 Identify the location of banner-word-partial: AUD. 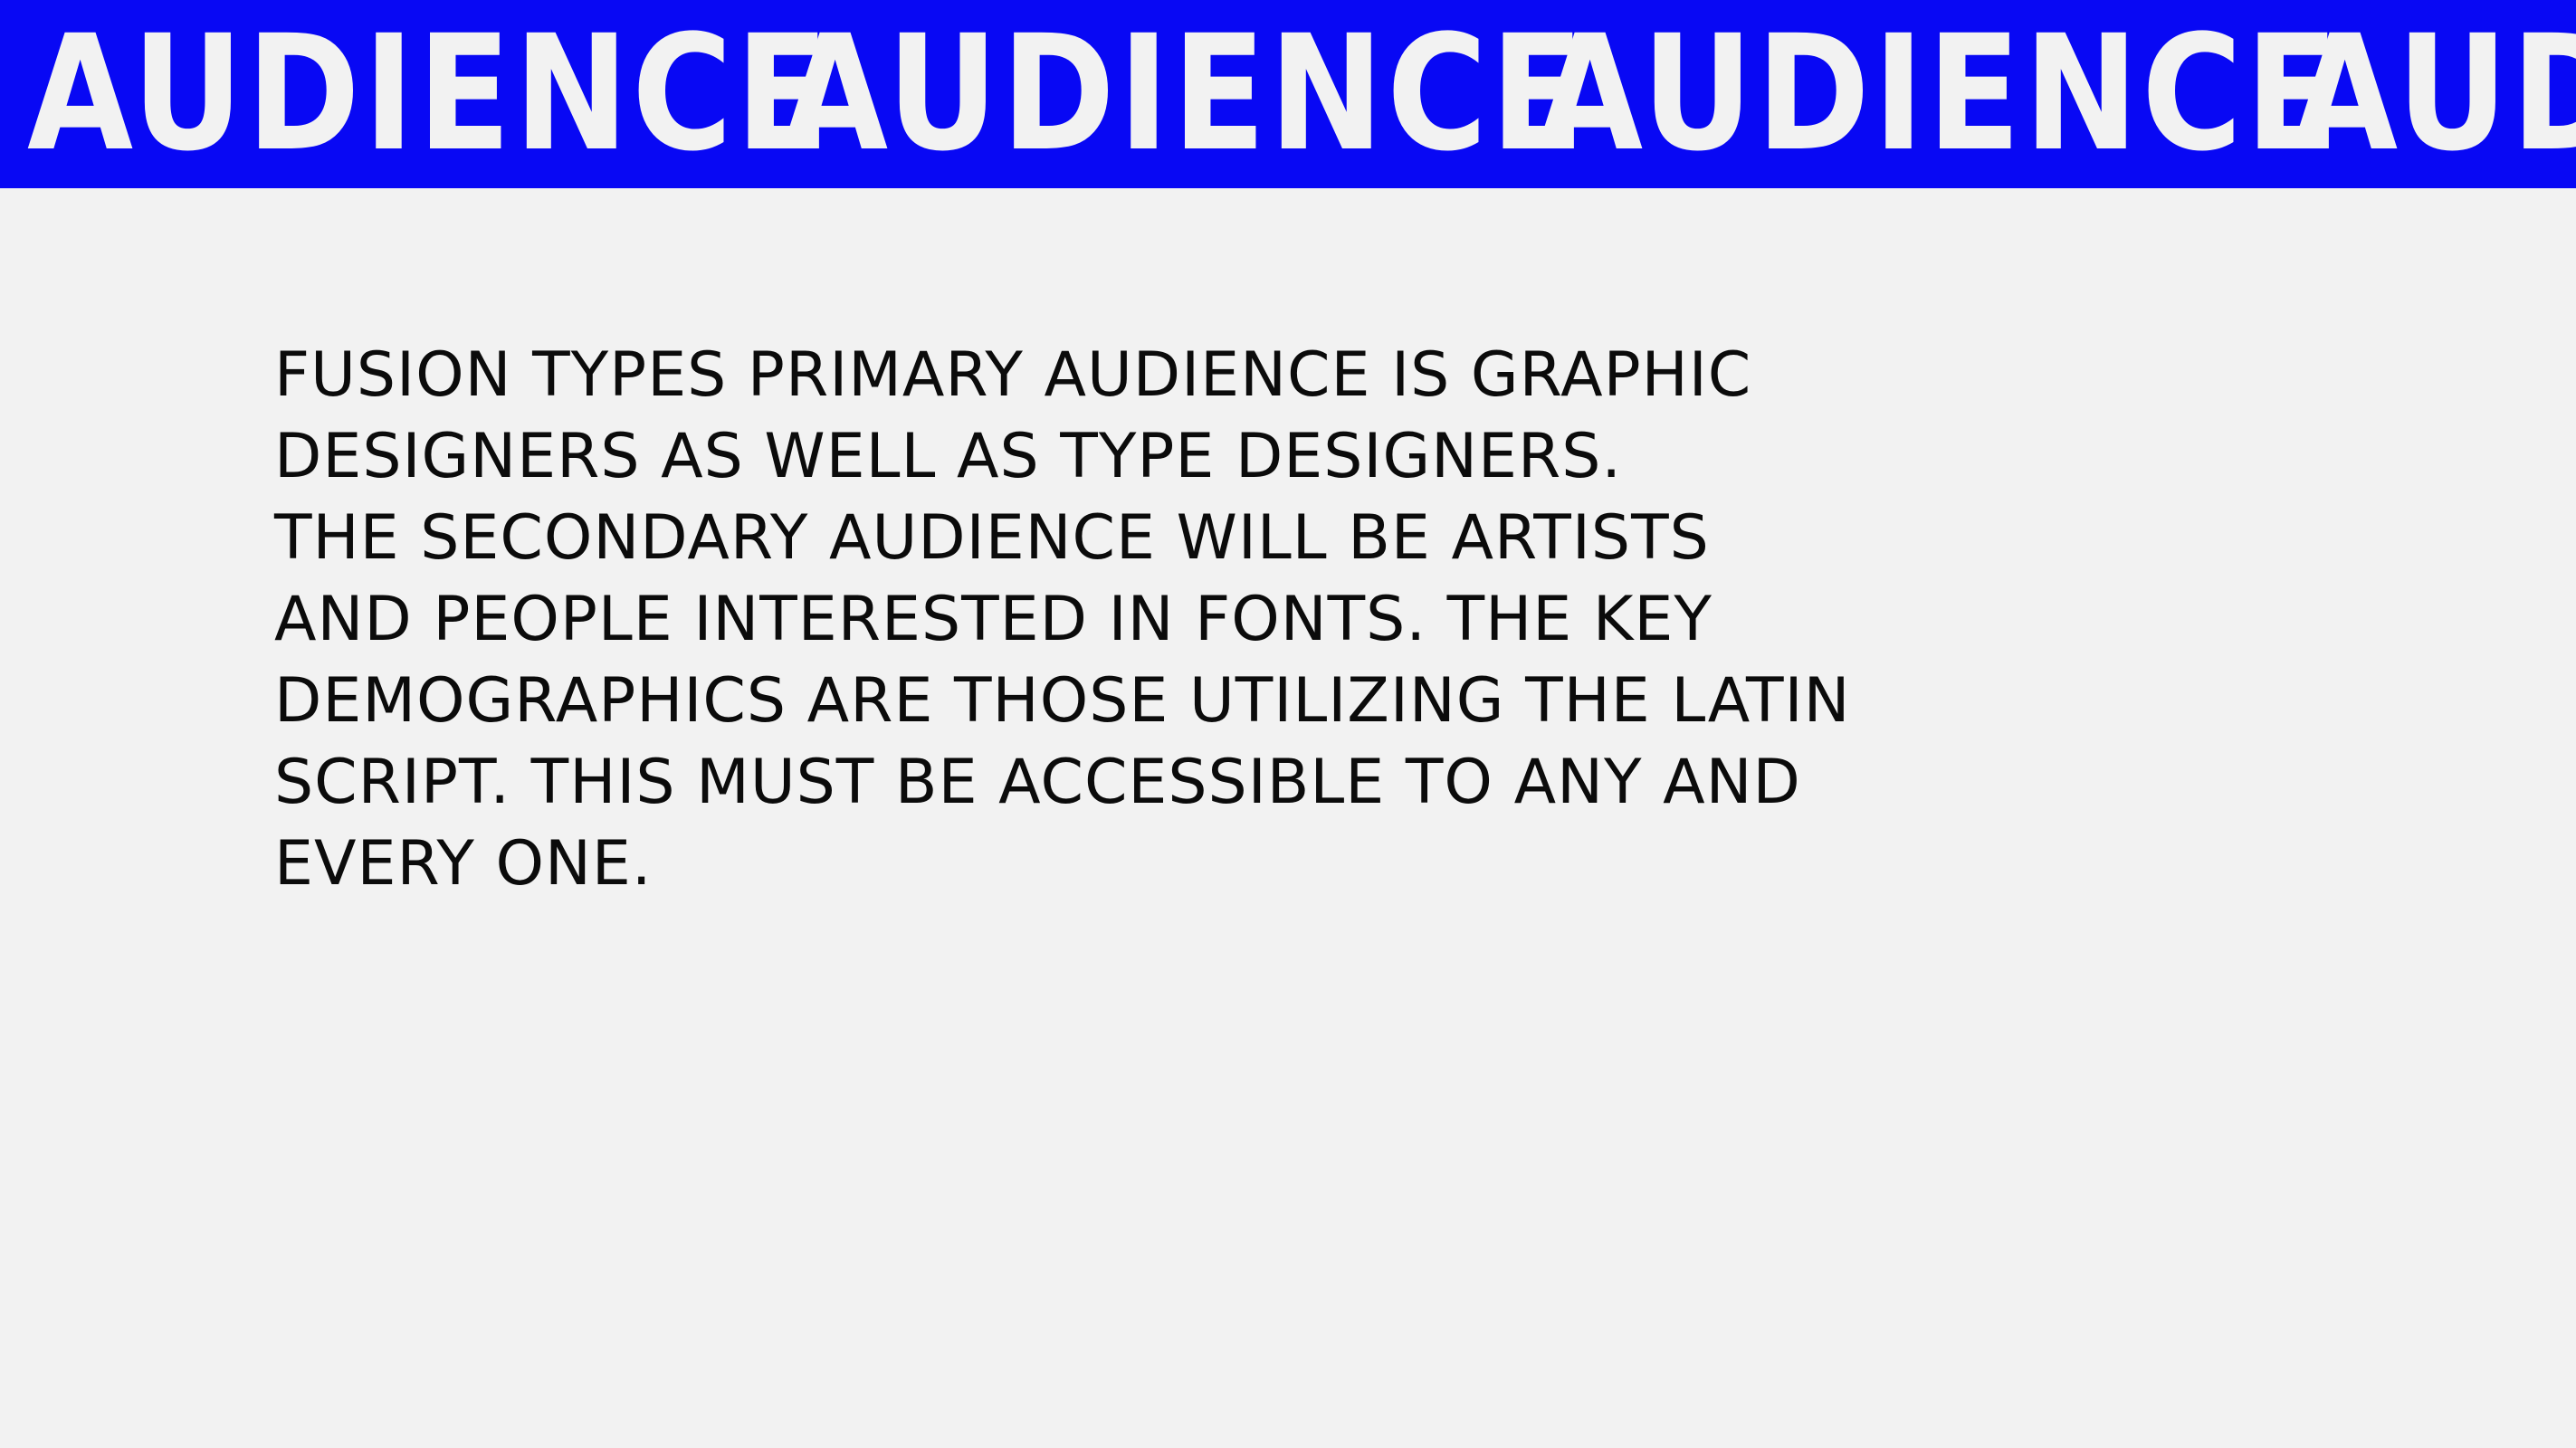
(2434, 93).